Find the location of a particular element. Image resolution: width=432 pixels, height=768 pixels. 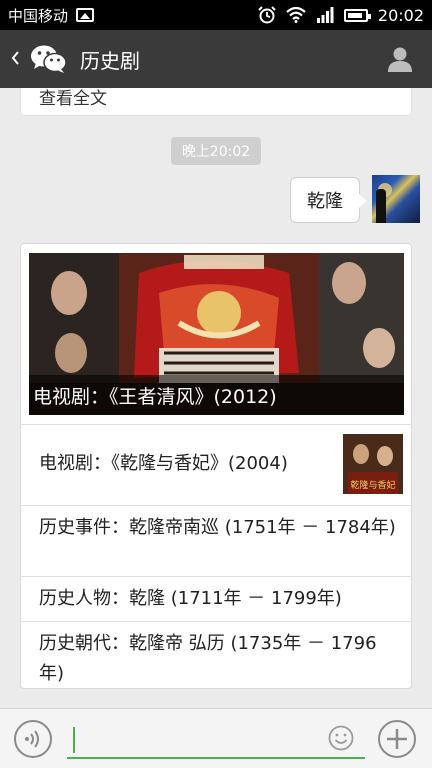

read-full-text-link: 查看全文 is located at coordinates (73, 98).